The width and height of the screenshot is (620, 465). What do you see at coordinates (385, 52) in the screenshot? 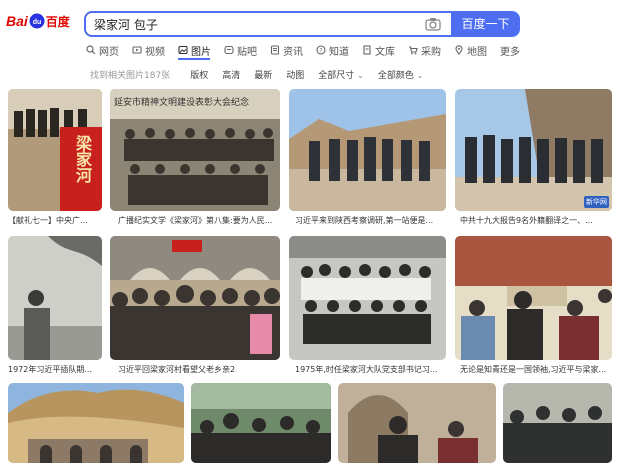
I see `tab-label: 文库` at bounding box center [385, 52].